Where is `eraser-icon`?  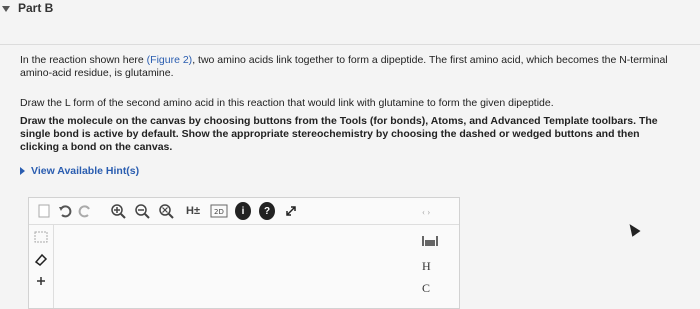 eraser-icon is located at coordinates (41, 259).